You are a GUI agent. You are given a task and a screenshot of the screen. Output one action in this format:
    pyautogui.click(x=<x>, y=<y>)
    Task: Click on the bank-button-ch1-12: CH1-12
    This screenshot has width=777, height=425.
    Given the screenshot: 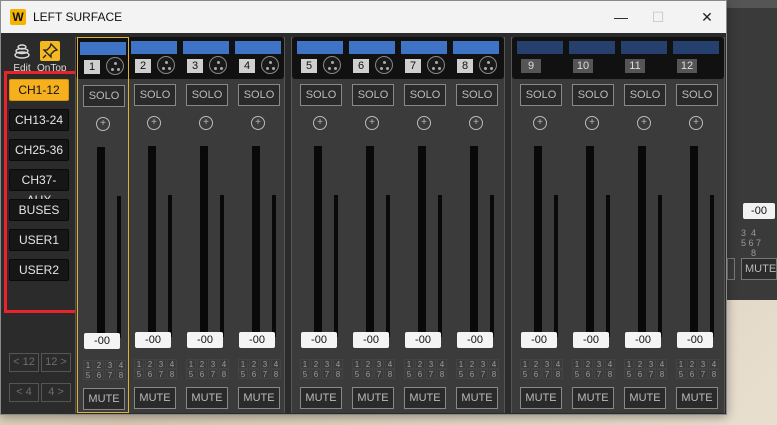 What is the action you would take?
    pyautogui.click(x=39, y=90)
    